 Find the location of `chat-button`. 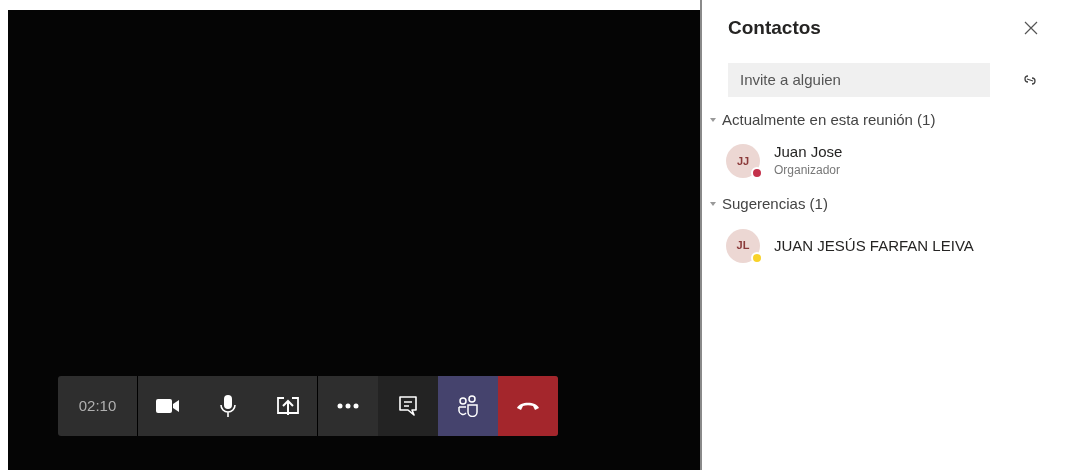

chat-button is located at coordinates (408, 406).